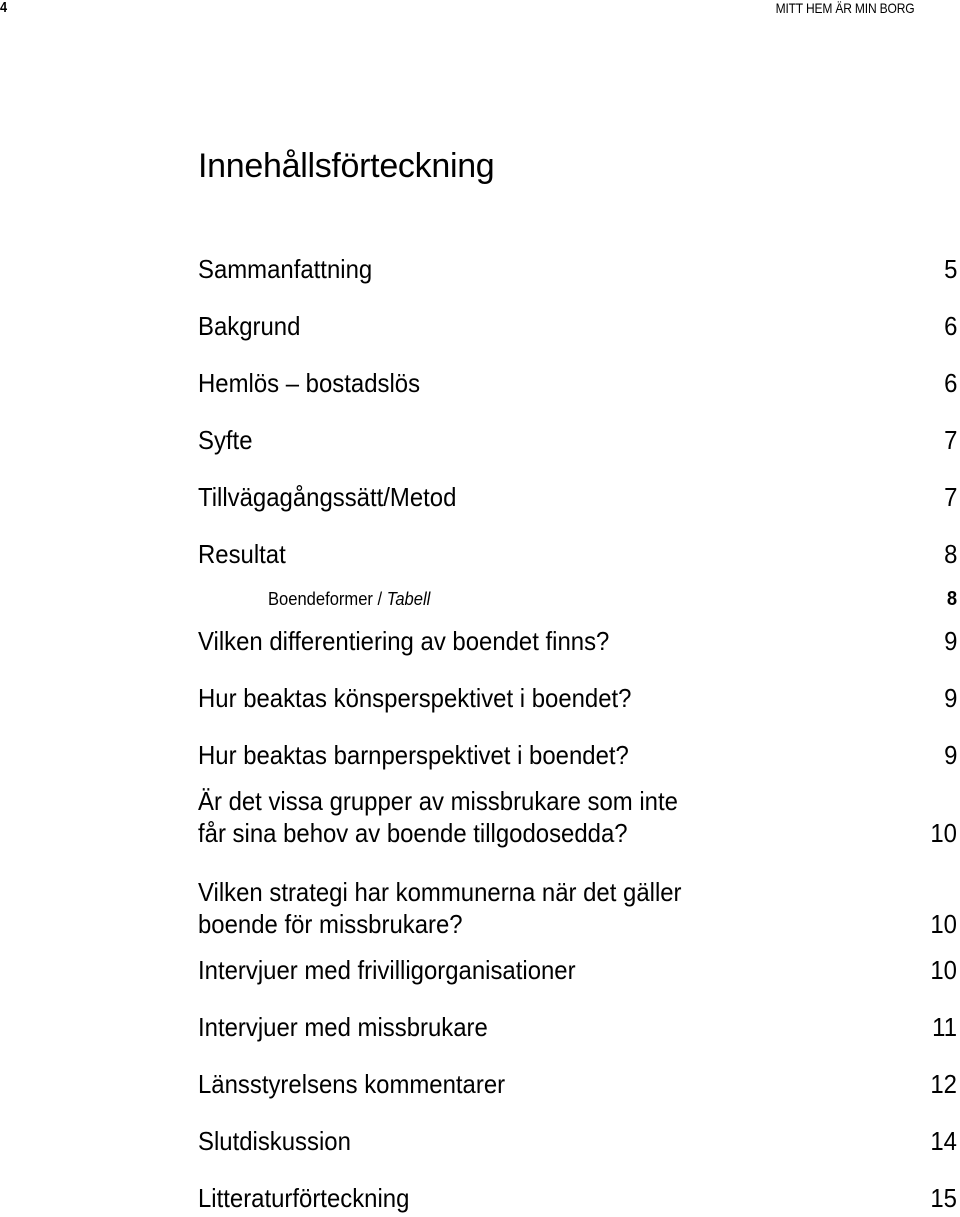 The width and height of the screenshot is (960, 1217). I want to click on page-number: 4, so click(4, 8).